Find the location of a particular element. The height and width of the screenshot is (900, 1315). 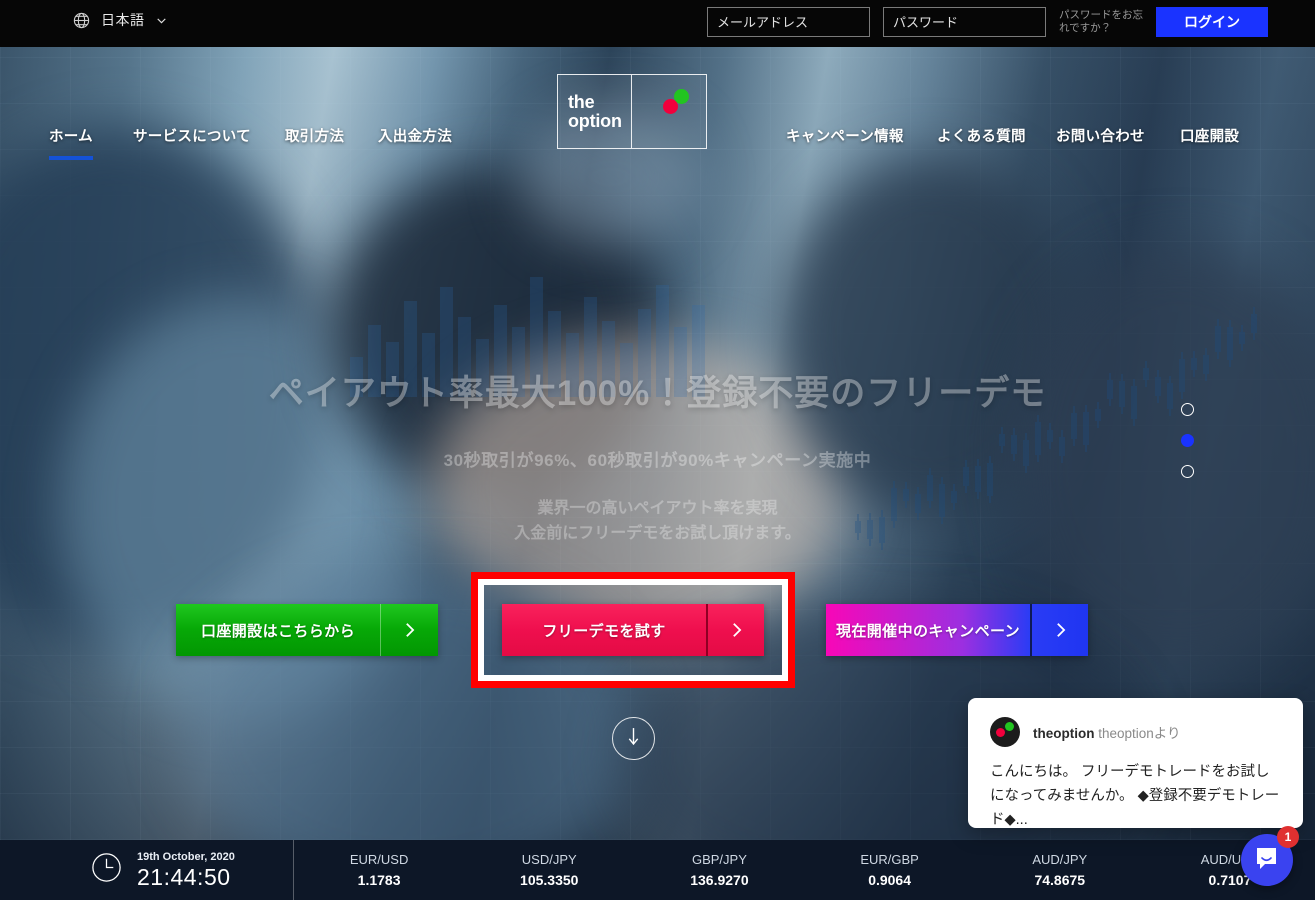

hero-paragraph-line-1: 業界一の高いペイアウト率を実現 is located at coordinates (657, 508).